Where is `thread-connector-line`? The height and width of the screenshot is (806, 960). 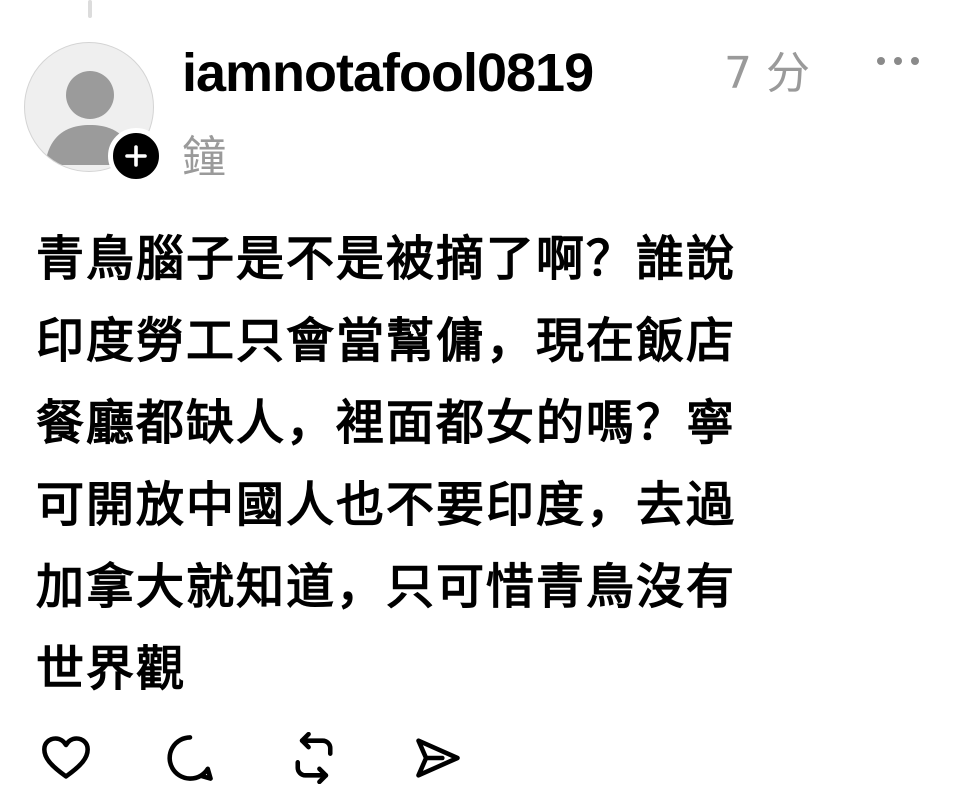 thread-connector-line is located at coordinates (90, 9).